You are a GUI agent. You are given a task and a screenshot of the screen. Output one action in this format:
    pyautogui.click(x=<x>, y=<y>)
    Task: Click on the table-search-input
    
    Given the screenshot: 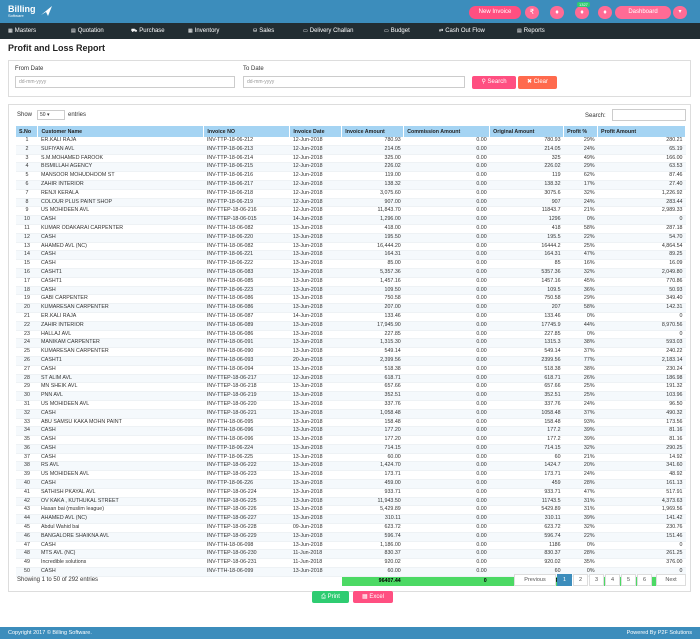 What is the action you would take?
    pyautogui.click(x=649, y=115)
    